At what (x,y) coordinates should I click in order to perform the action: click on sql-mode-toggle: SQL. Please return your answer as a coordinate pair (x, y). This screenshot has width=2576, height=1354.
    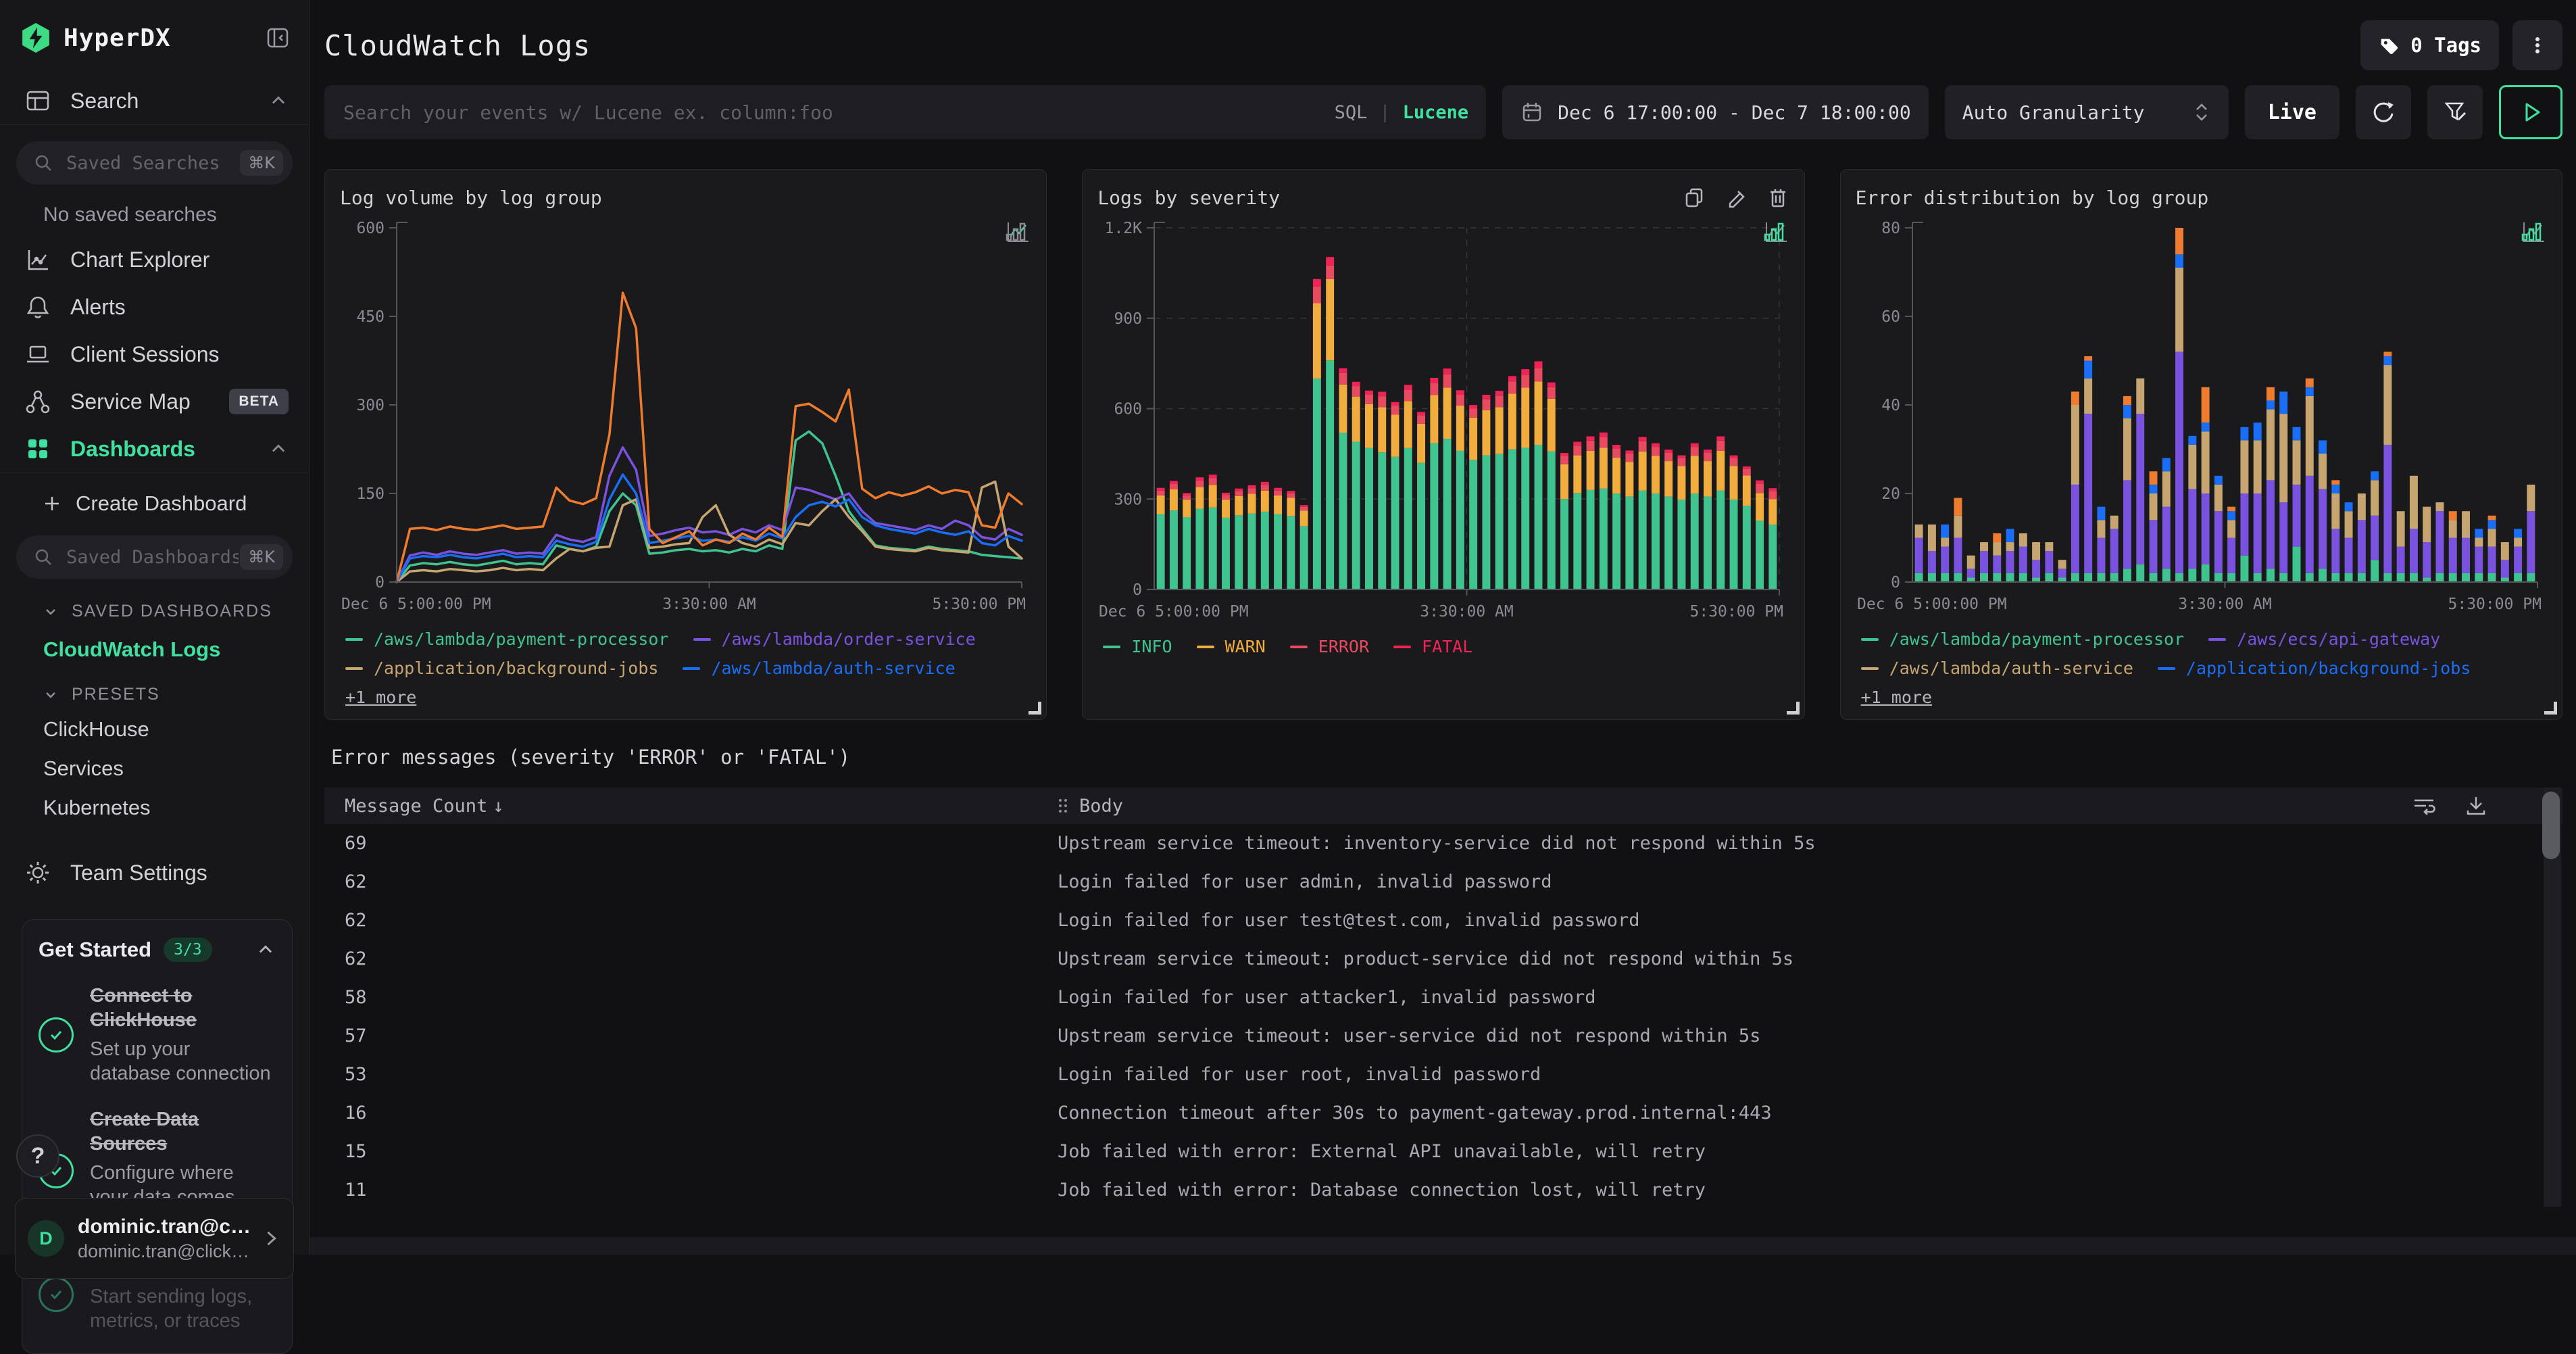
    Looking at the image, I should click on (1351, 113).